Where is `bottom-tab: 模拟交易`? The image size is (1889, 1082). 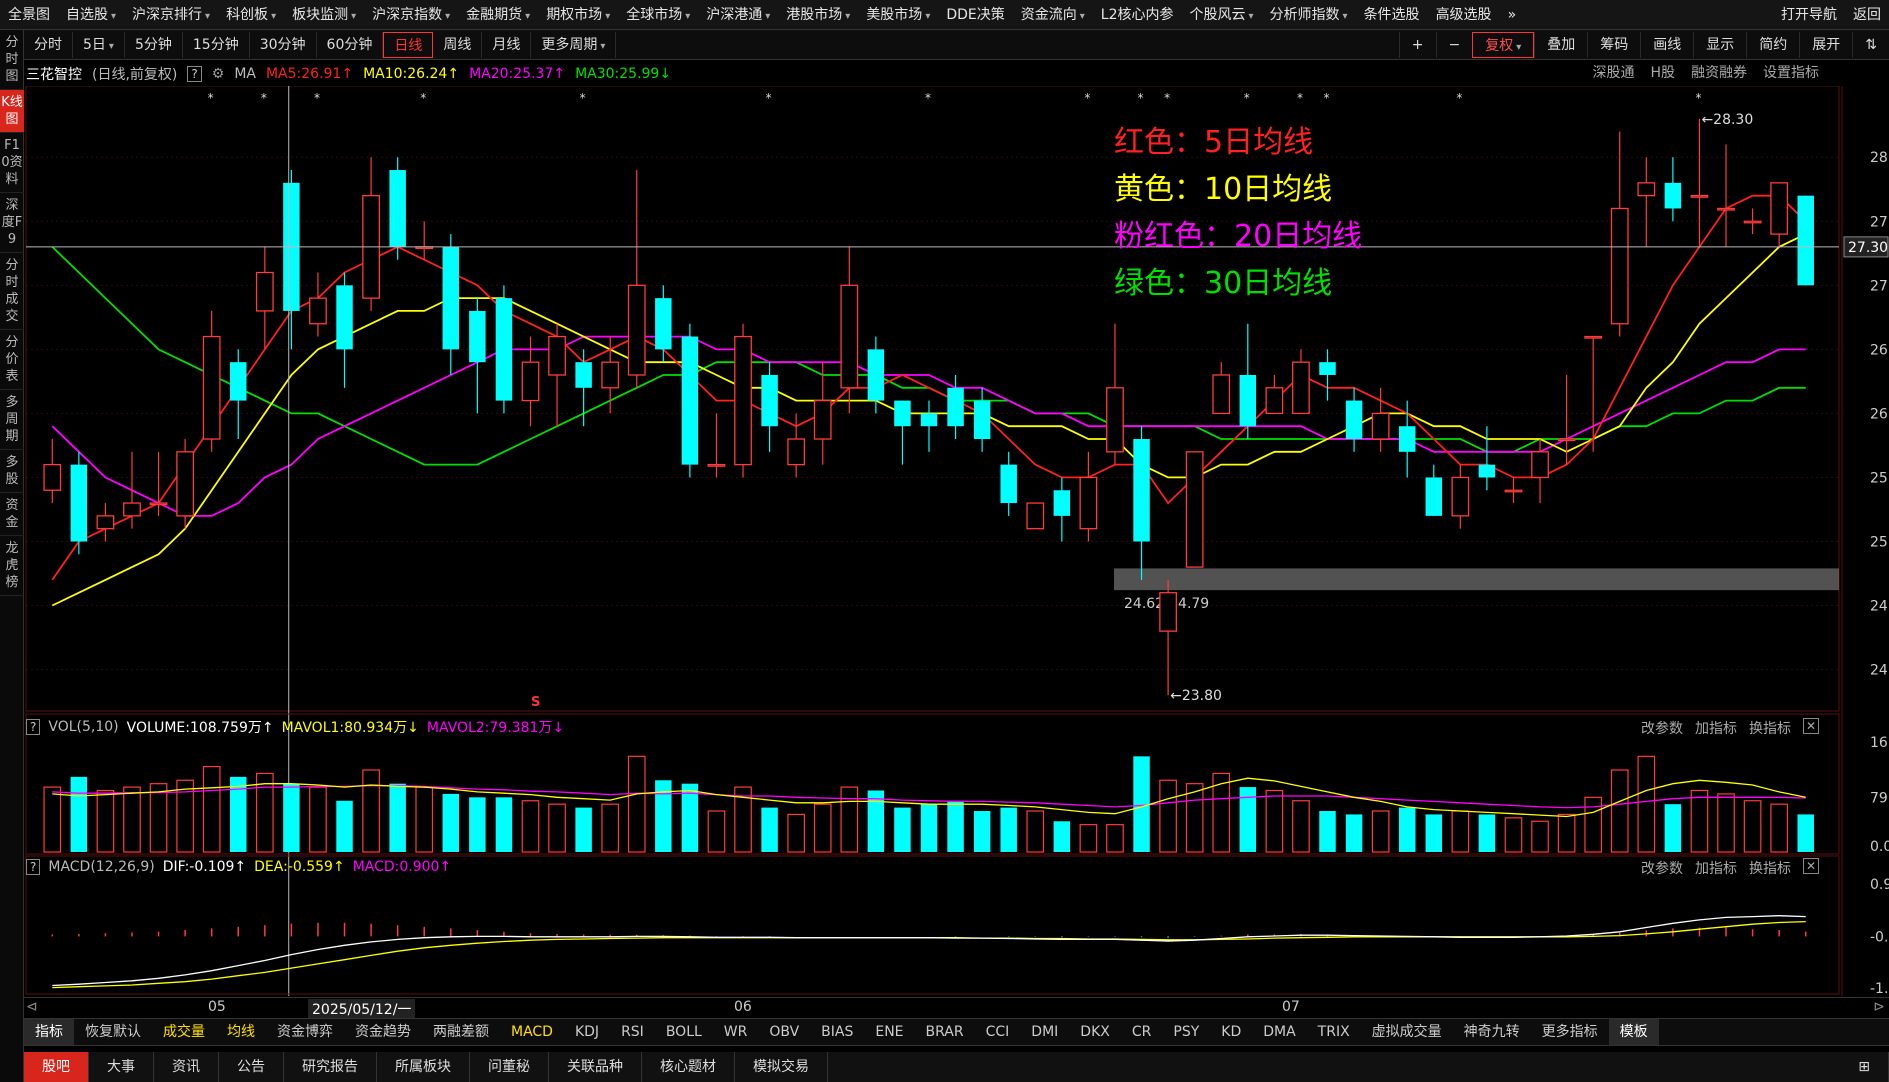
bottom-tab: 模拟交易 is located at coordinates (781, 1067).